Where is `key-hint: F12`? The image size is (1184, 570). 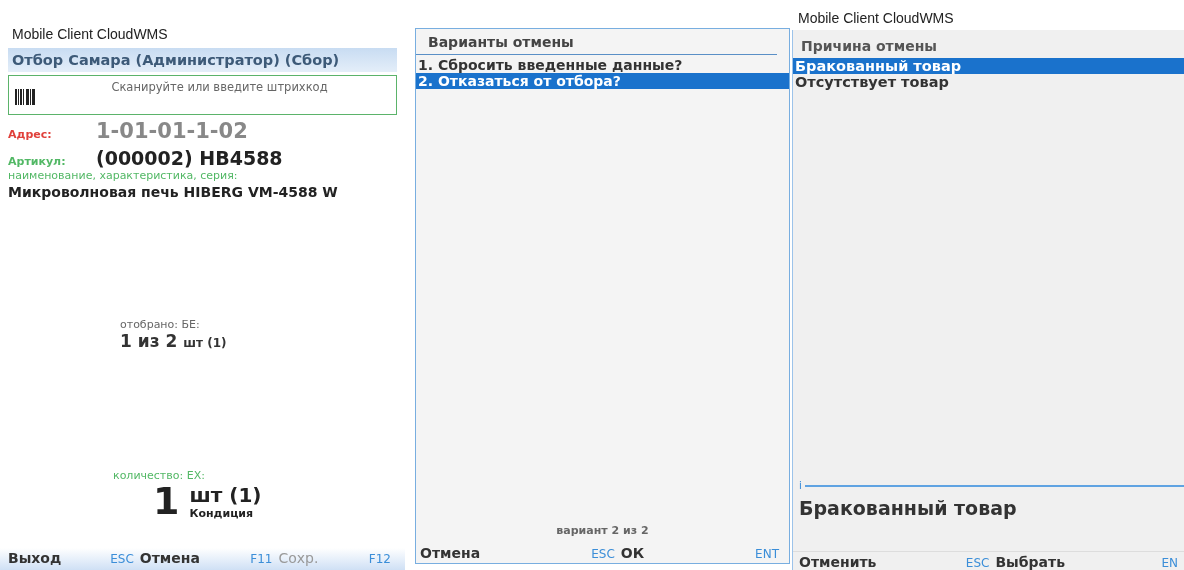 key-hint: F12 is located at coordinates (379, 559).